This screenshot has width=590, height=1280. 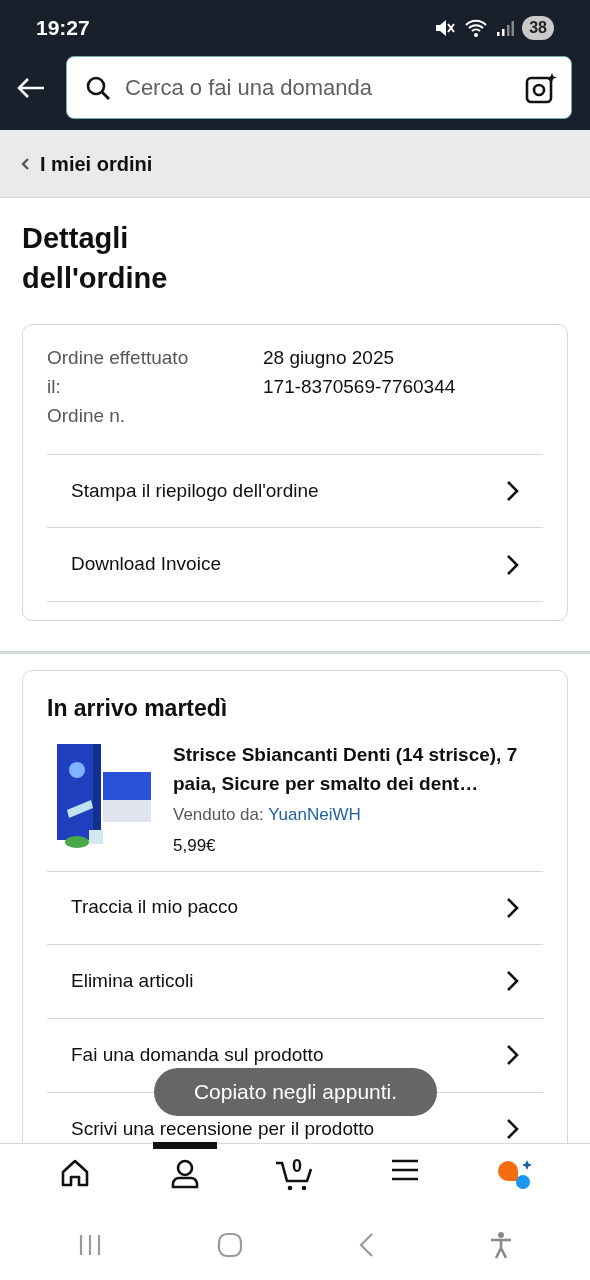 I want to click on product-price: 5,99€, so click(x=195, y=846).